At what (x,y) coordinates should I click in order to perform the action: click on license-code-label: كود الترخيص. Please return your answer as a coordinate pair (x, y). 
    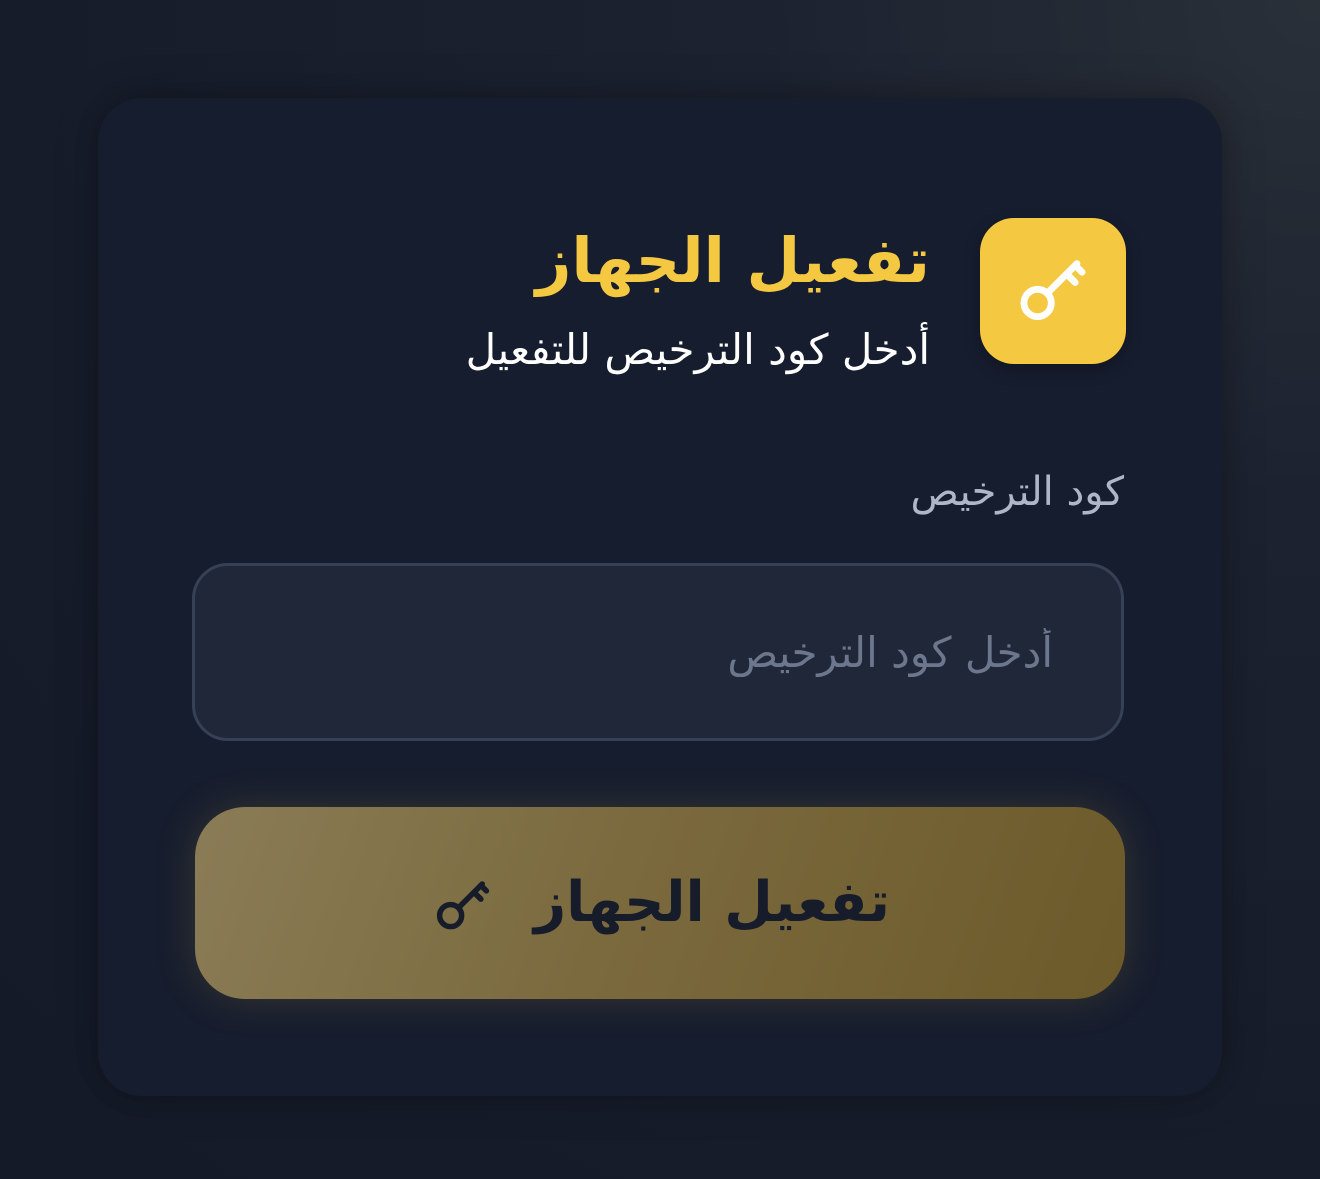
    Looking at the image, I should click on (1017, 492).